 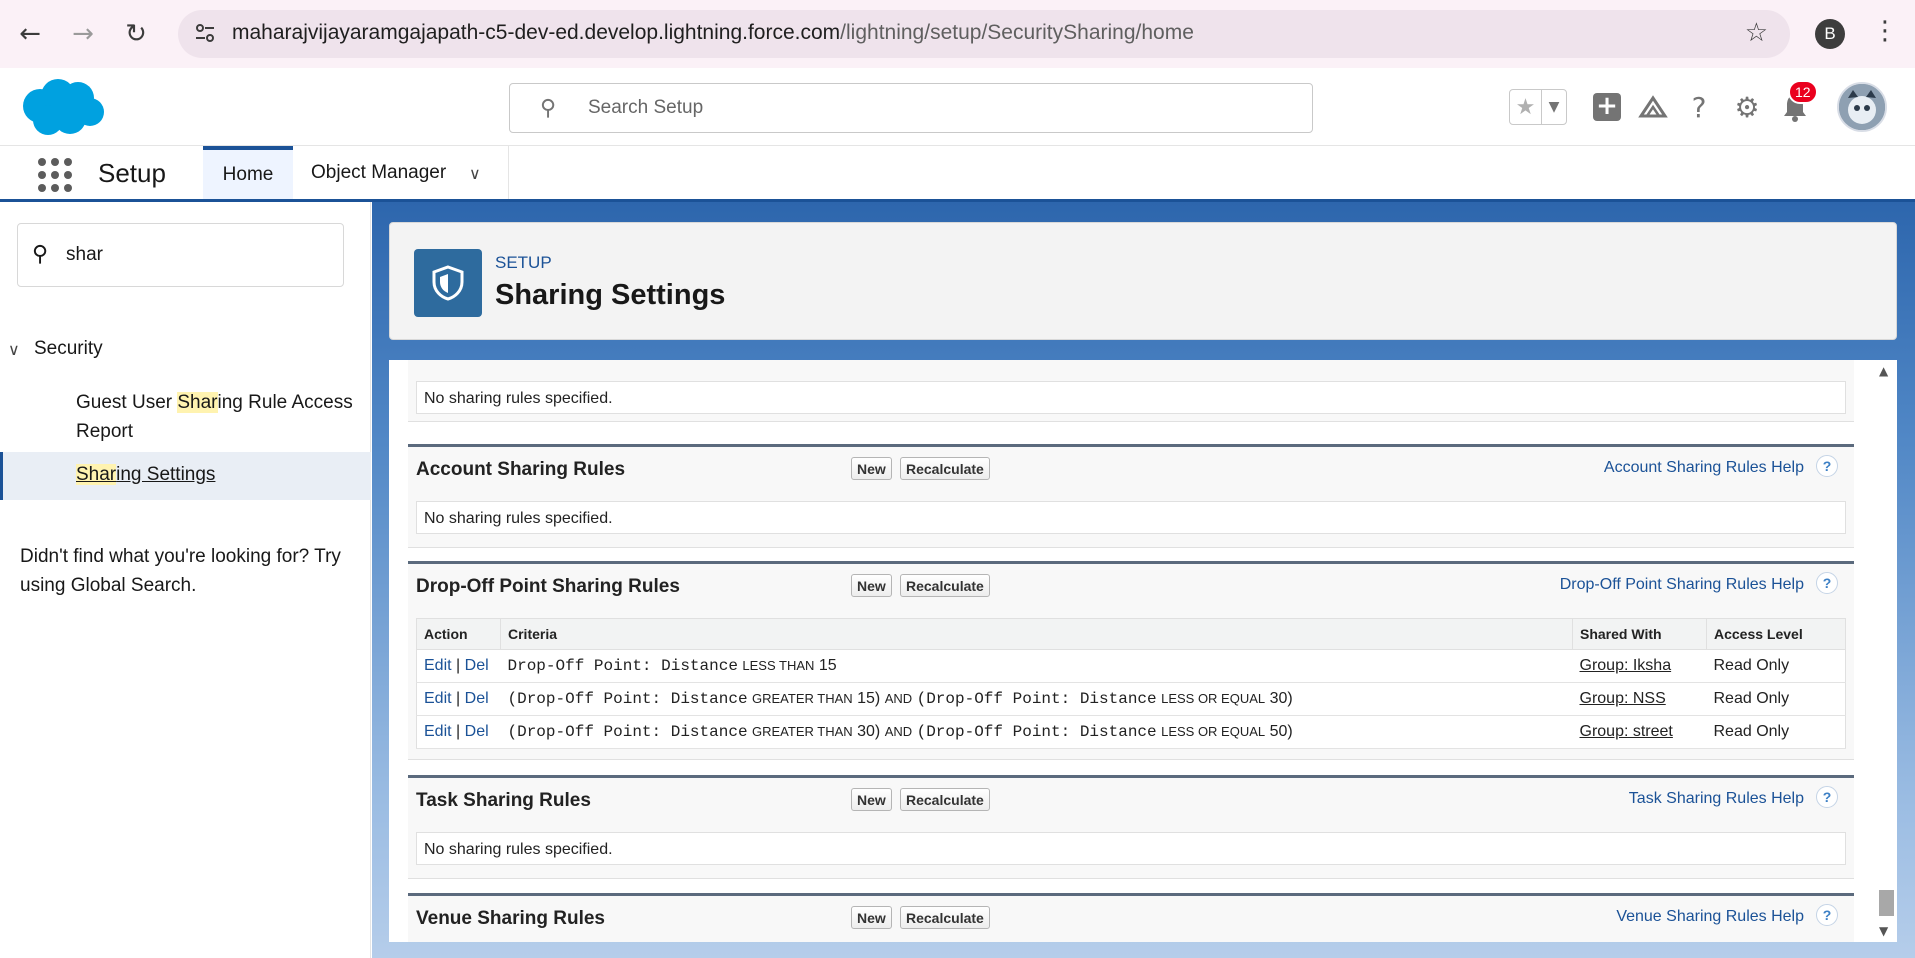 What do you see at coordinates (379, 172) in the screenshot?
I see `tab-object-manager-label: Object Manager` at bounding box center [379, 172].